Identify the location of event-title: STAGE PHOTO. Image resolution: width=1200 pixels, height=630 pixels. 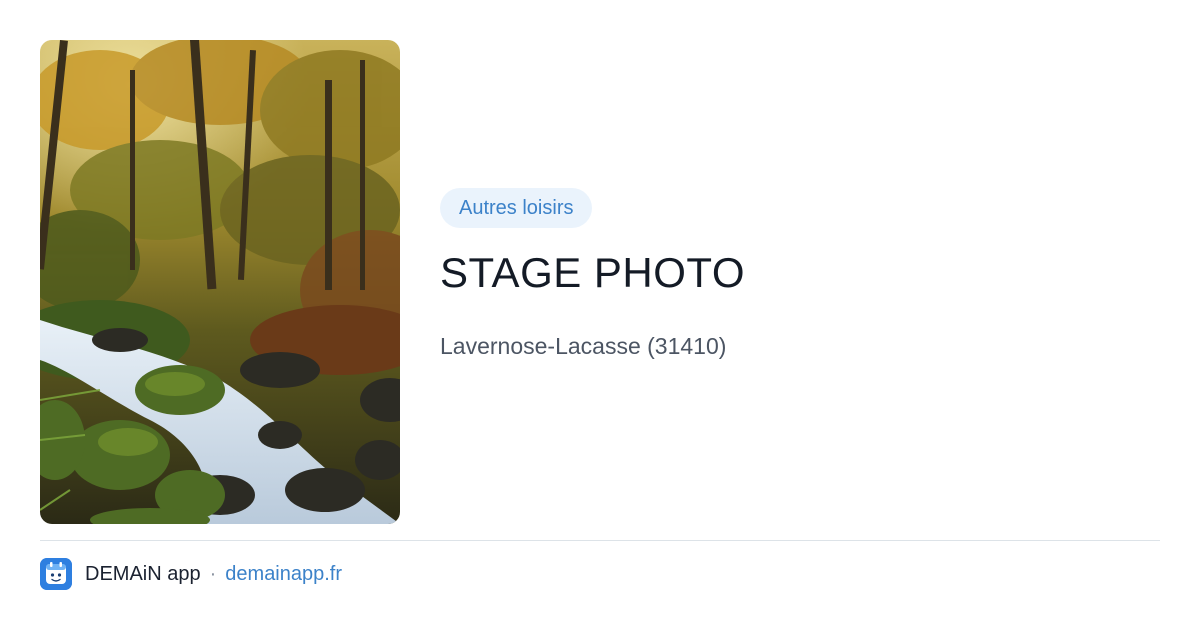
(592, 272).